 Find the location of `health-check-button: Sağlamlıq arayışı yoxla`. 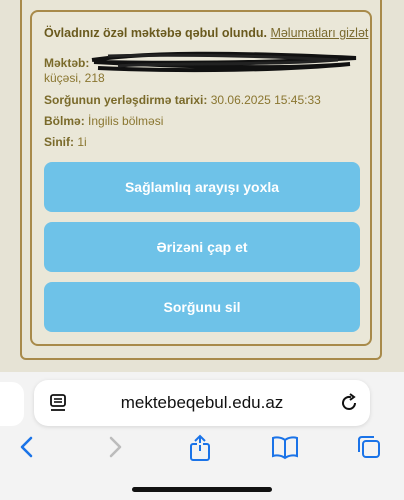

health-check-button: Sağlamlıq arayışı yoxla is located at coordinates (202, 187).